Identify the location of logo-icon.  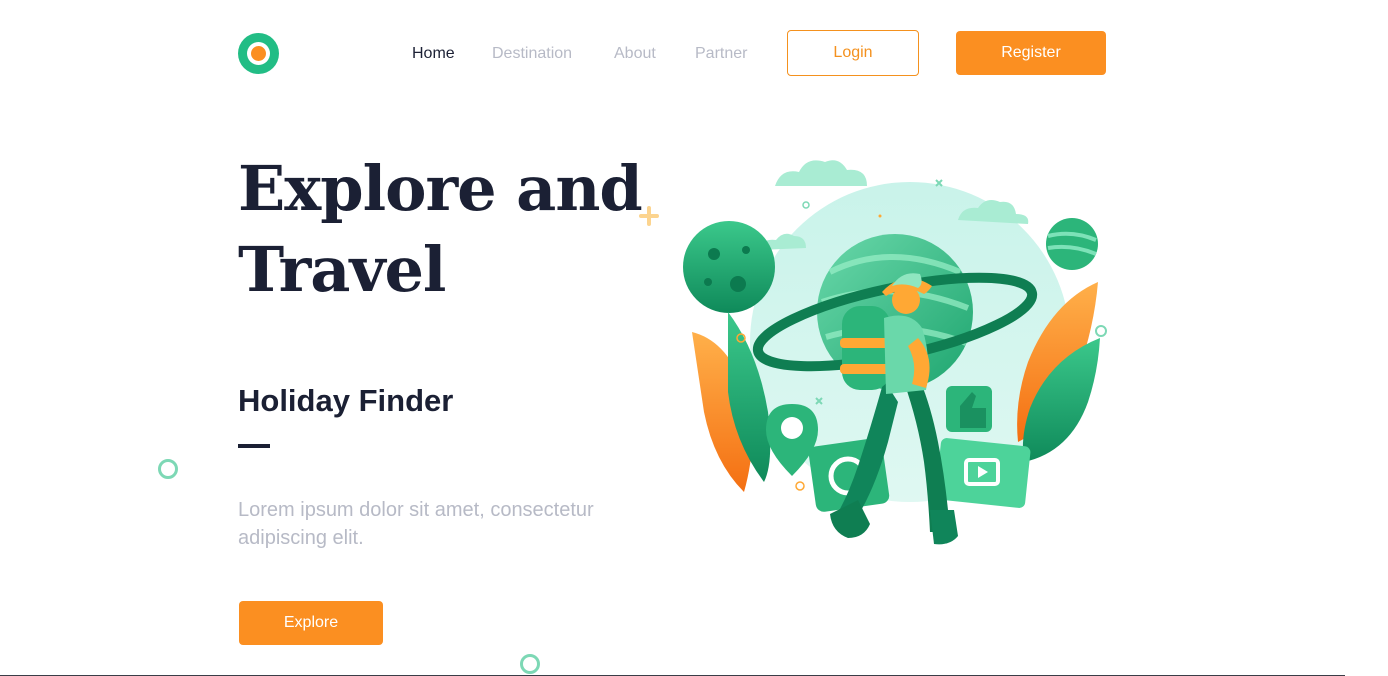
(258, 53).